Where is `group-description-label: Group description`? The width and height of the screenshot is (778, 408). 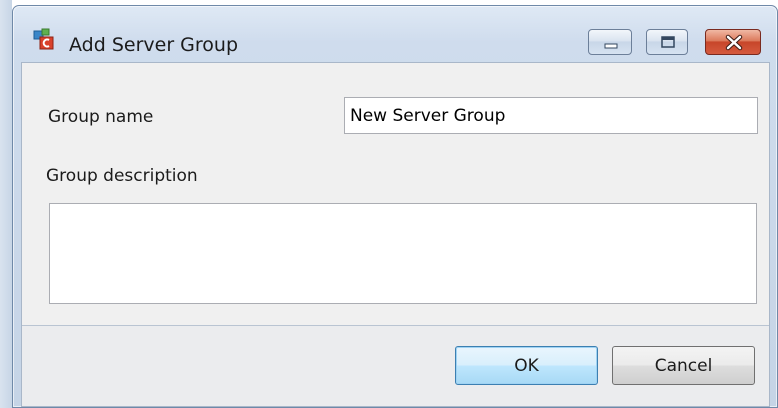
group-description-label: Group description is located at coordinates (122, 176).